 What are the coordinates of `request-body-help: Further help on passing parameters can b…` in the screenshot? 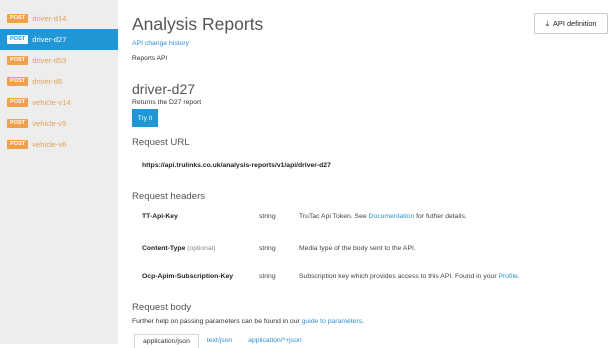 It's located at (248, 321).